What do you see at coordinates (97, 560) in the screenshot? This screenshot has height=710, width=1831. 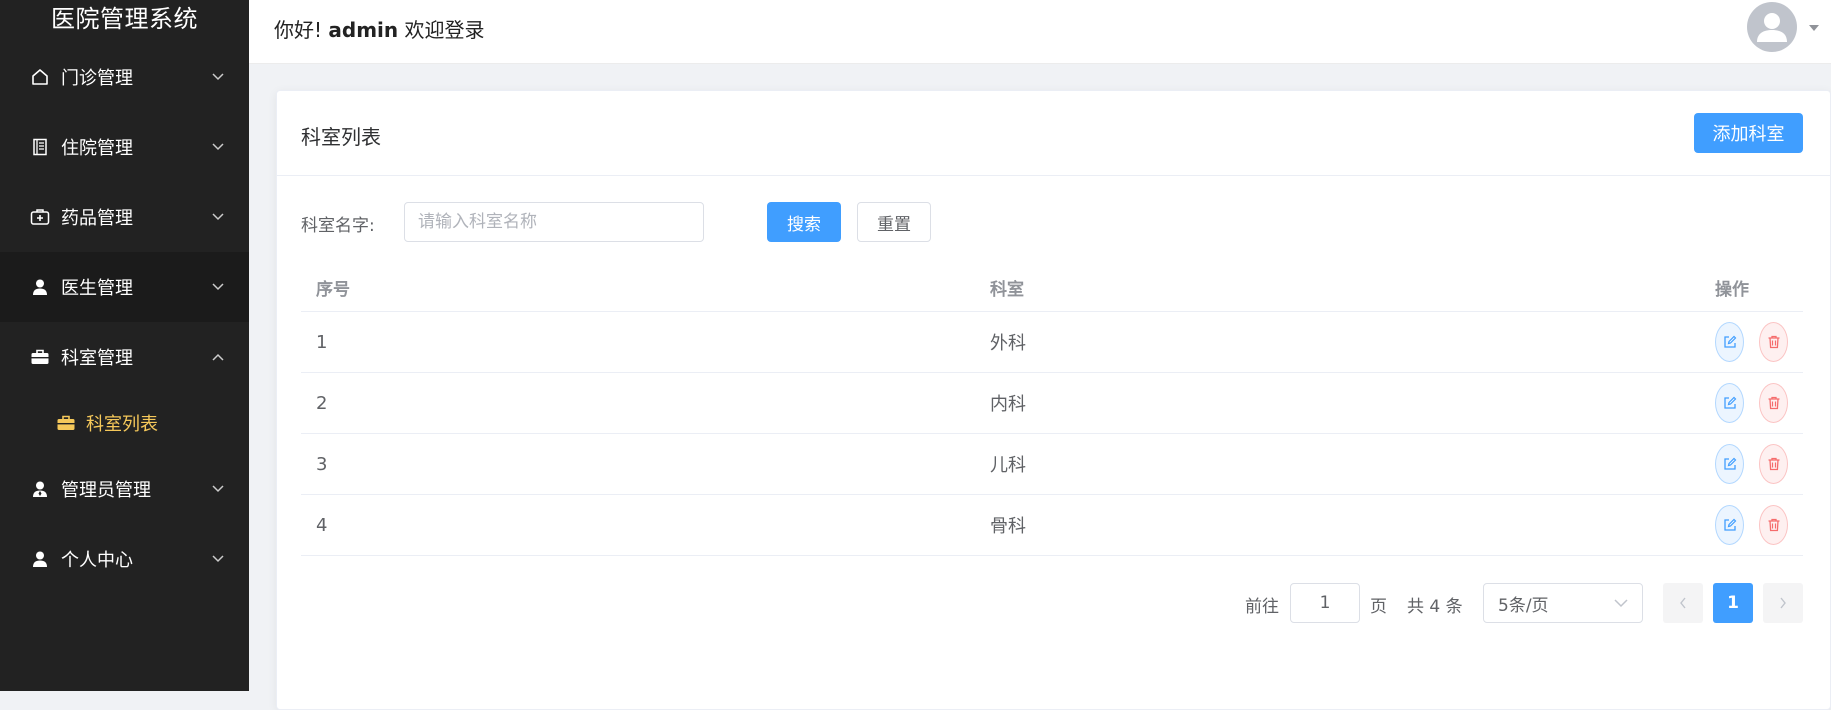 I see `sidebar-item-label: 个人中心` at bounding box center [97, 560].